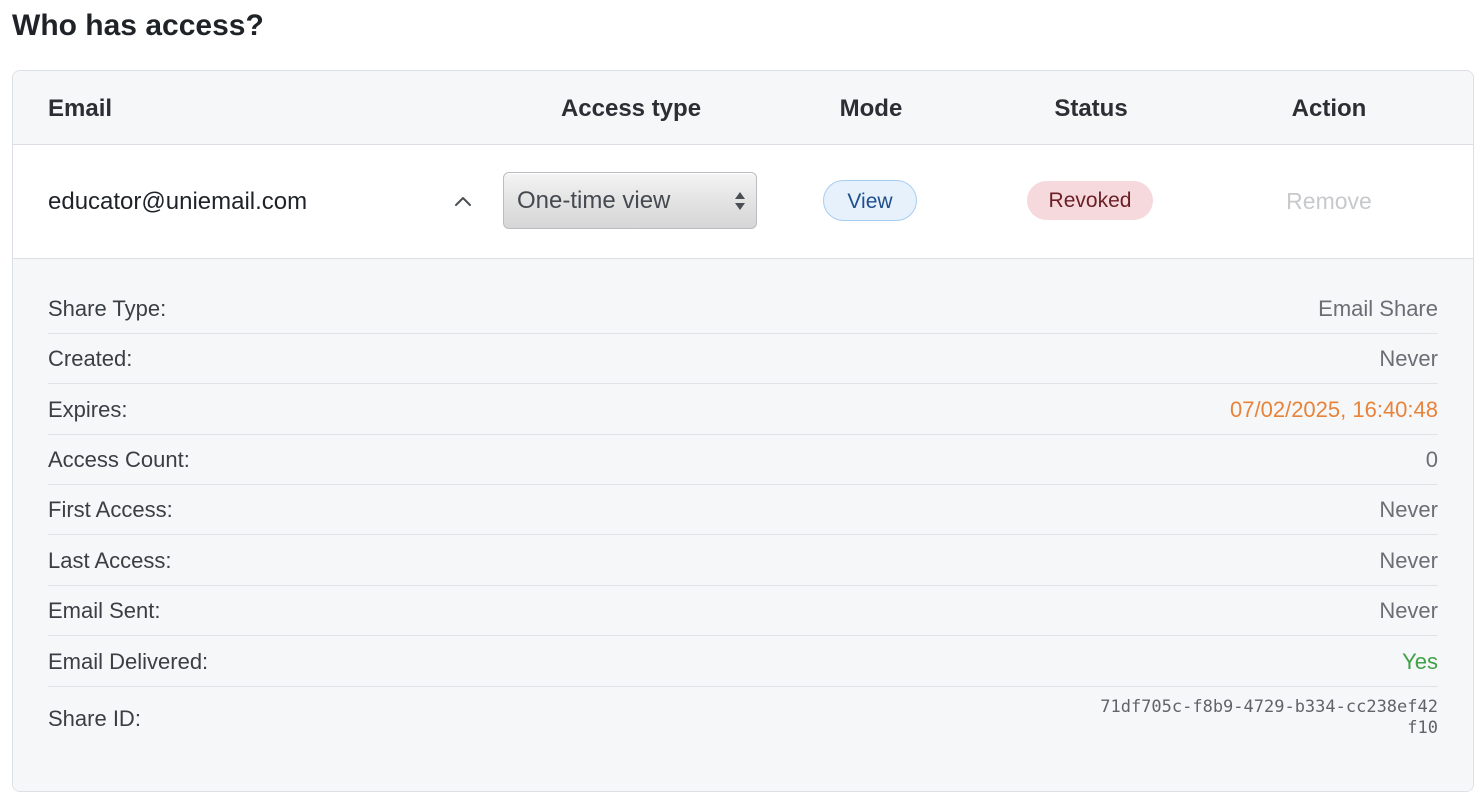 The height and width of the screenshot is (792, 1482). What do you see at coordinates (128, 661) in the screenshot?
I see `detail-label: Email Delivered:` at bounding box center [128, 661].